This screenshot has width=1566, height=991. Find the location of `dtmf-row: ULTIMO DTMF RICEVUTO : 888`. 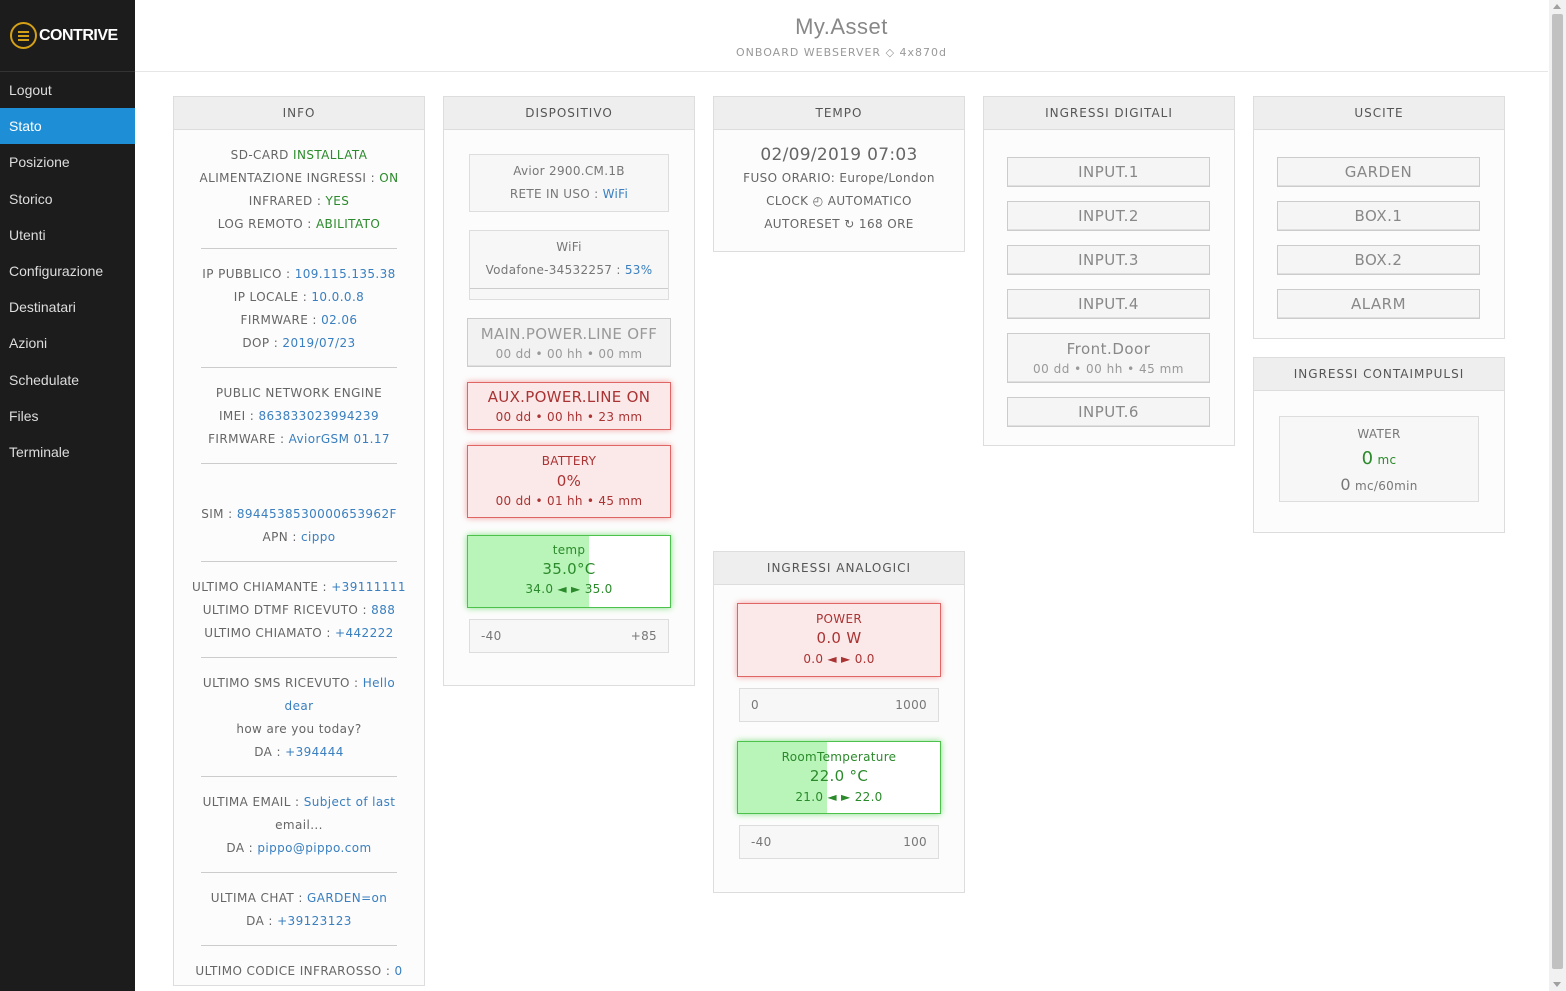

dtmf-row: ULTIMO DTMF RICEVUTO : 888 is located at coordinates (299, 610).